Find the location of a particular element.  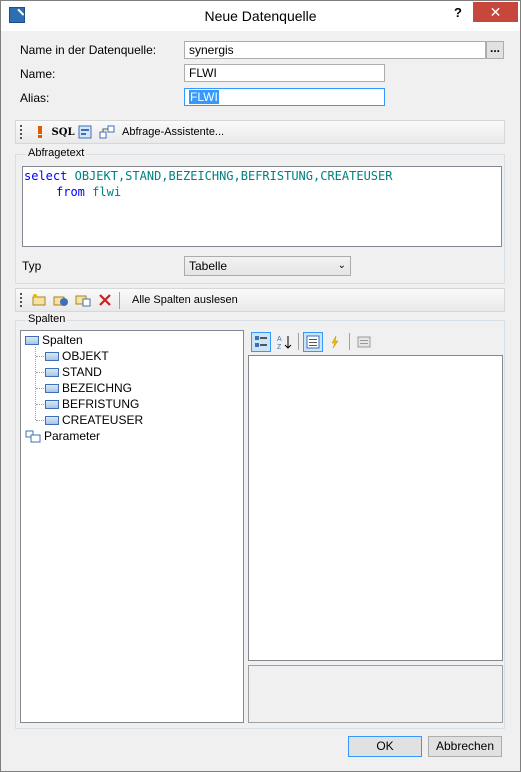

title-bar: Neue Datenquelle ? ✕ is located at coordinates (260, 16).